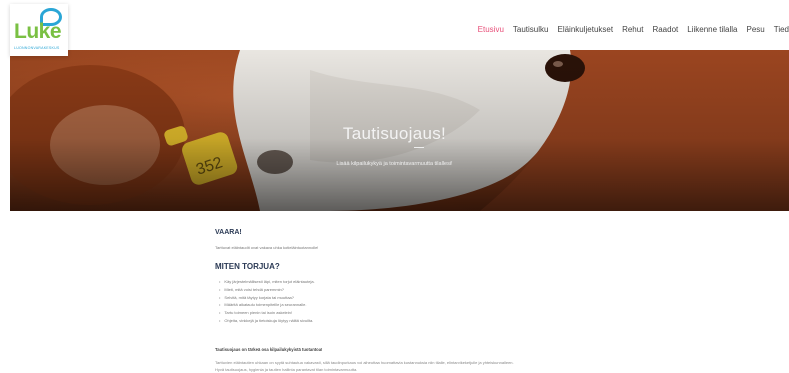 The width and height of the screenshot is (789, 373). I want to click on logo-subtitle: LUONNONVARAKESKUS, so click(37, 48).